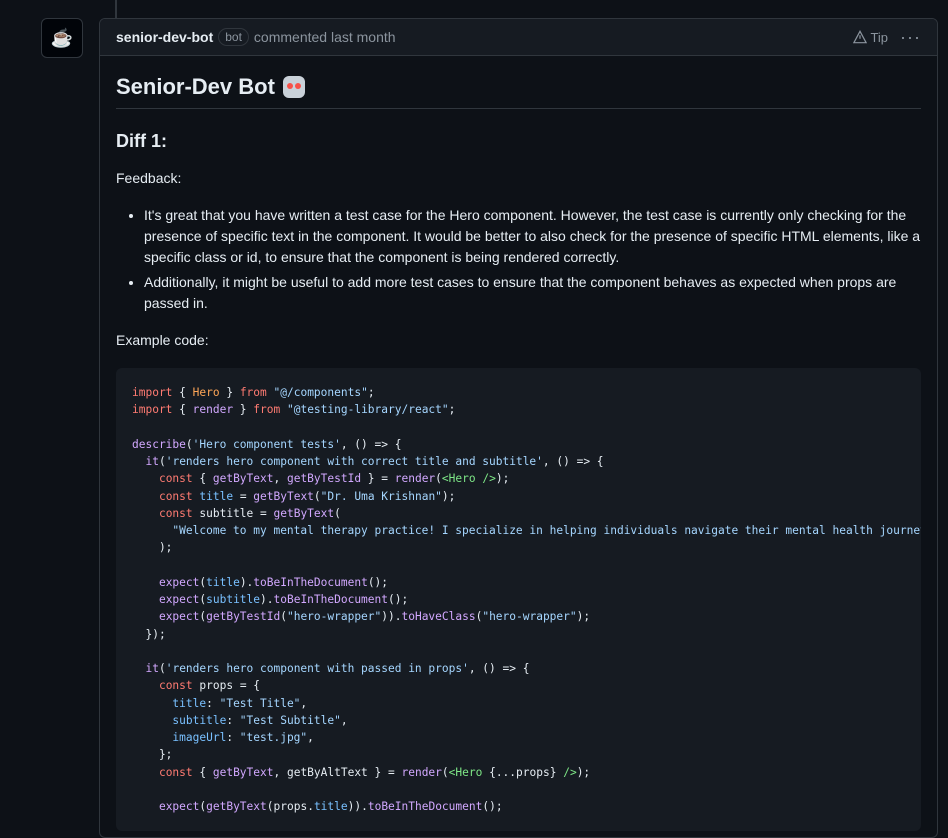  What do you see at coordinates (162, 340) in the screenshot?
I see `example-label: Example code:` at bounding box center [162, 340].